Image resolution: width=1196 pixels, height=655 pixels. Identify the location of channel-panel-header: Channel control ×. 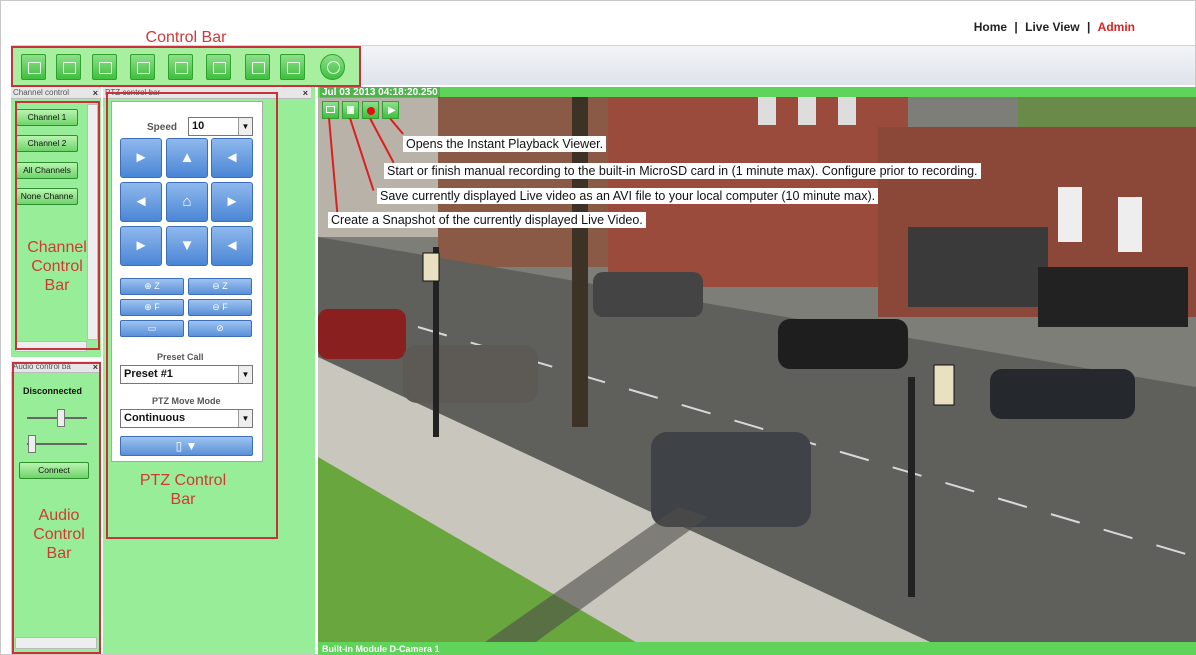
(56, 93).